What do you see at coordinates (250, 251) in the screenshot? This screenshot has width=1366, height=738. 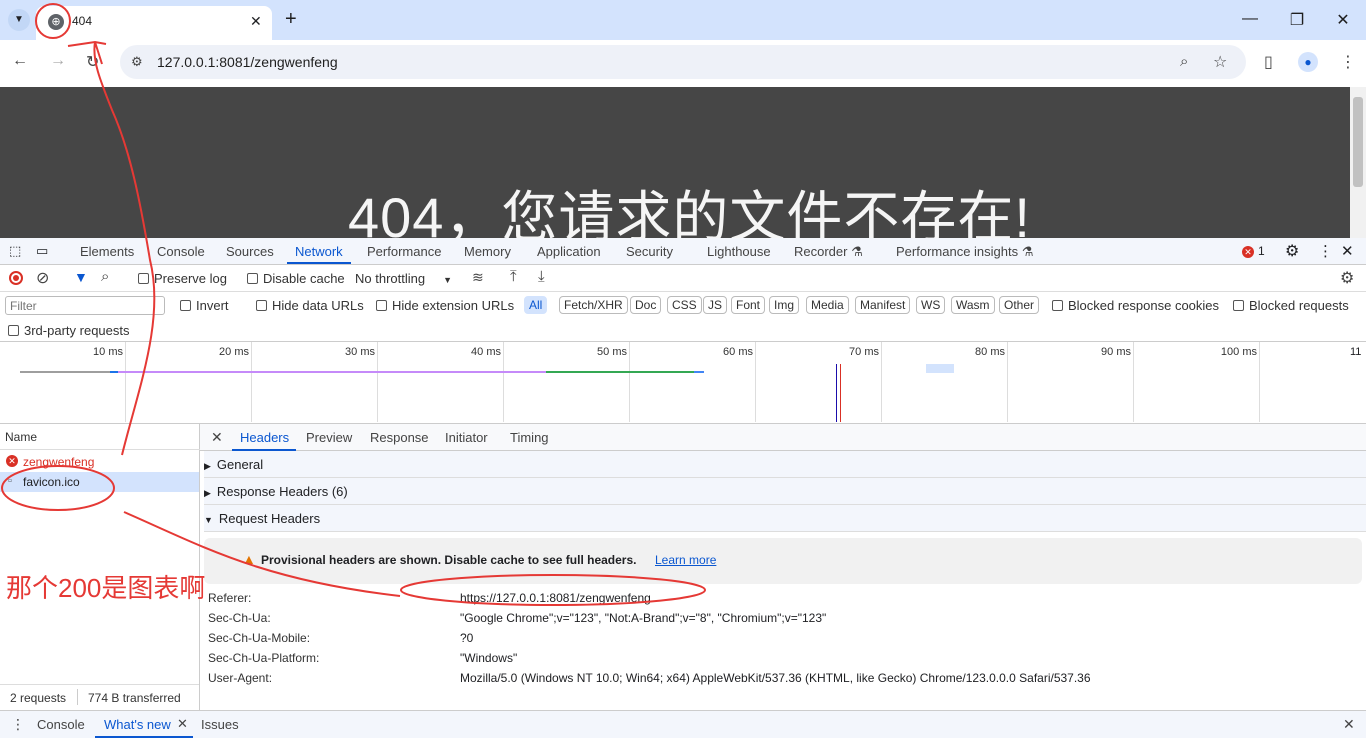 I see `tab-sources: Sources` at bounding box center [250, 251].